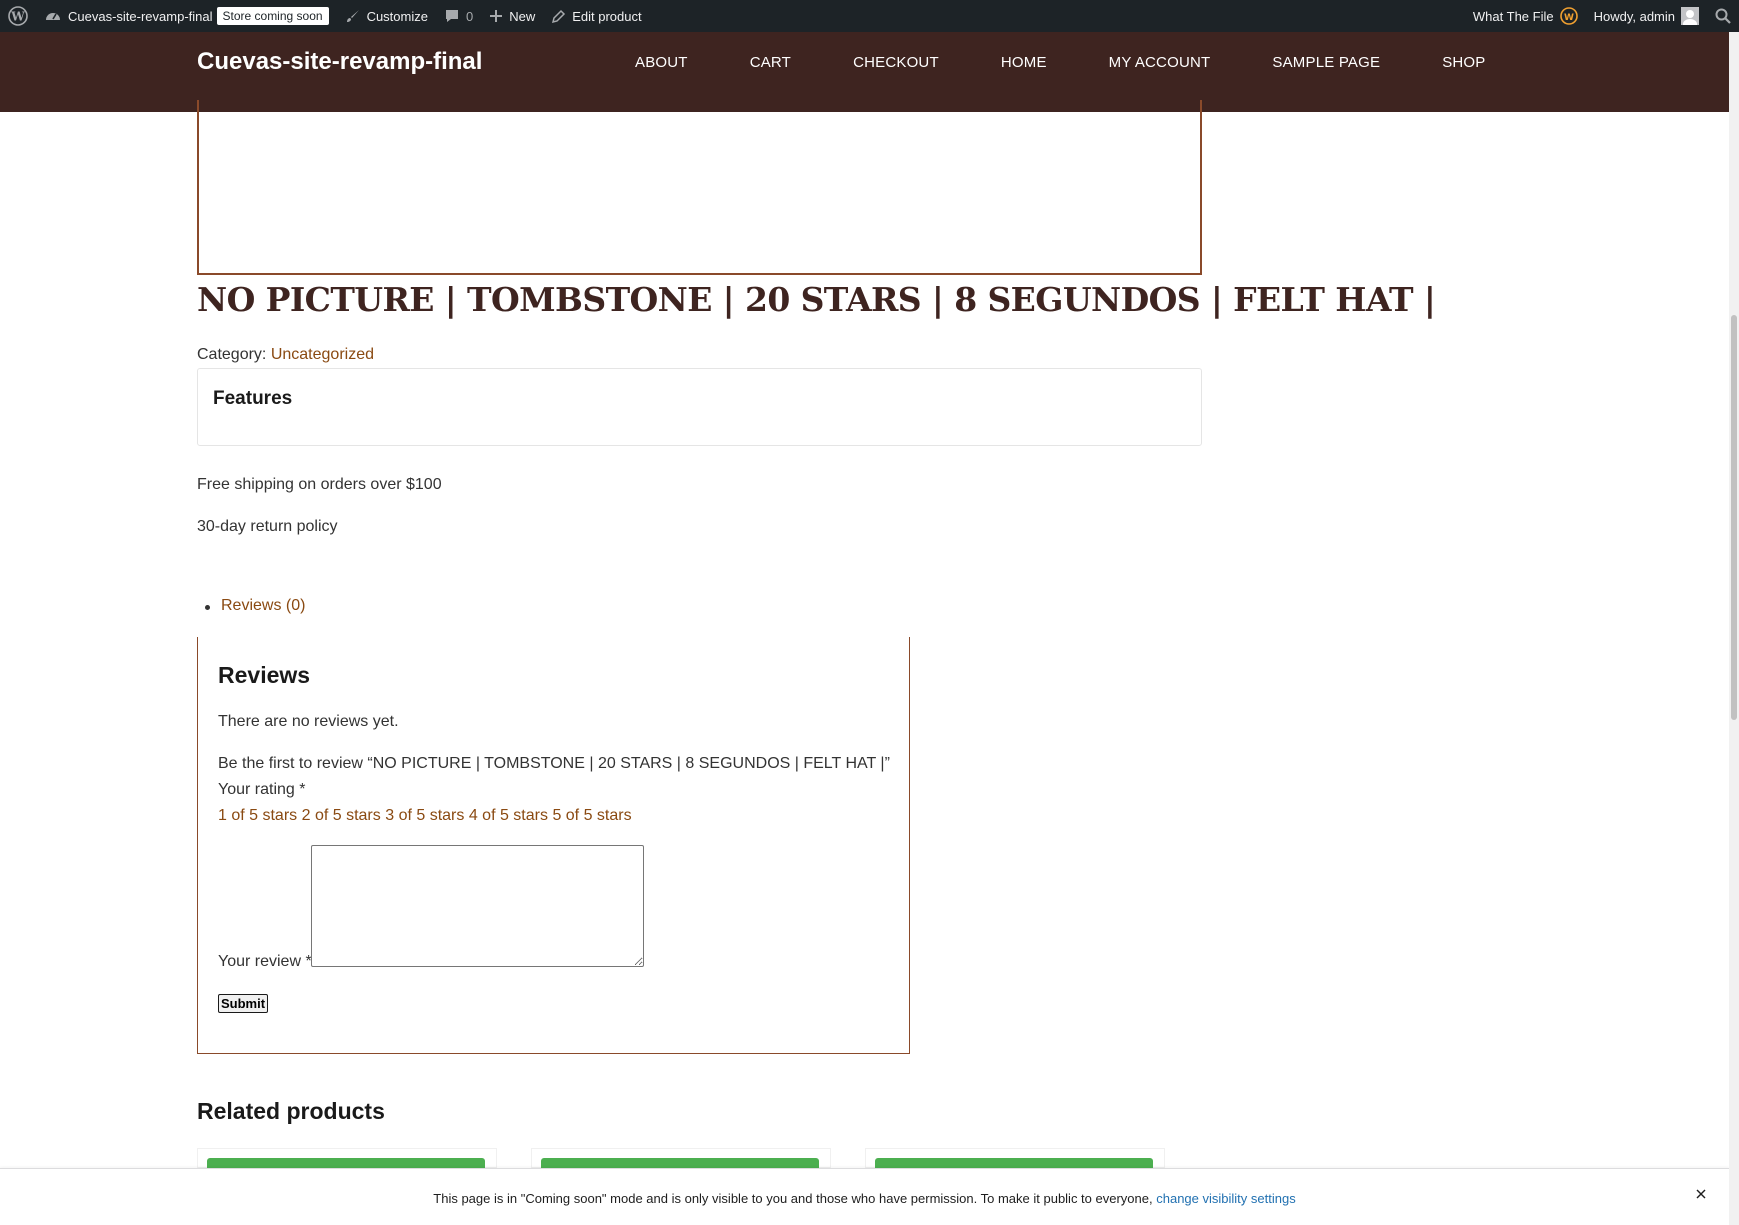 This screenshot has width=1739, height=1225. Describe the element at coordinates (308, 721) in the screenshot. I see `no-reviews-text: There are no reviews yet.` at that location.